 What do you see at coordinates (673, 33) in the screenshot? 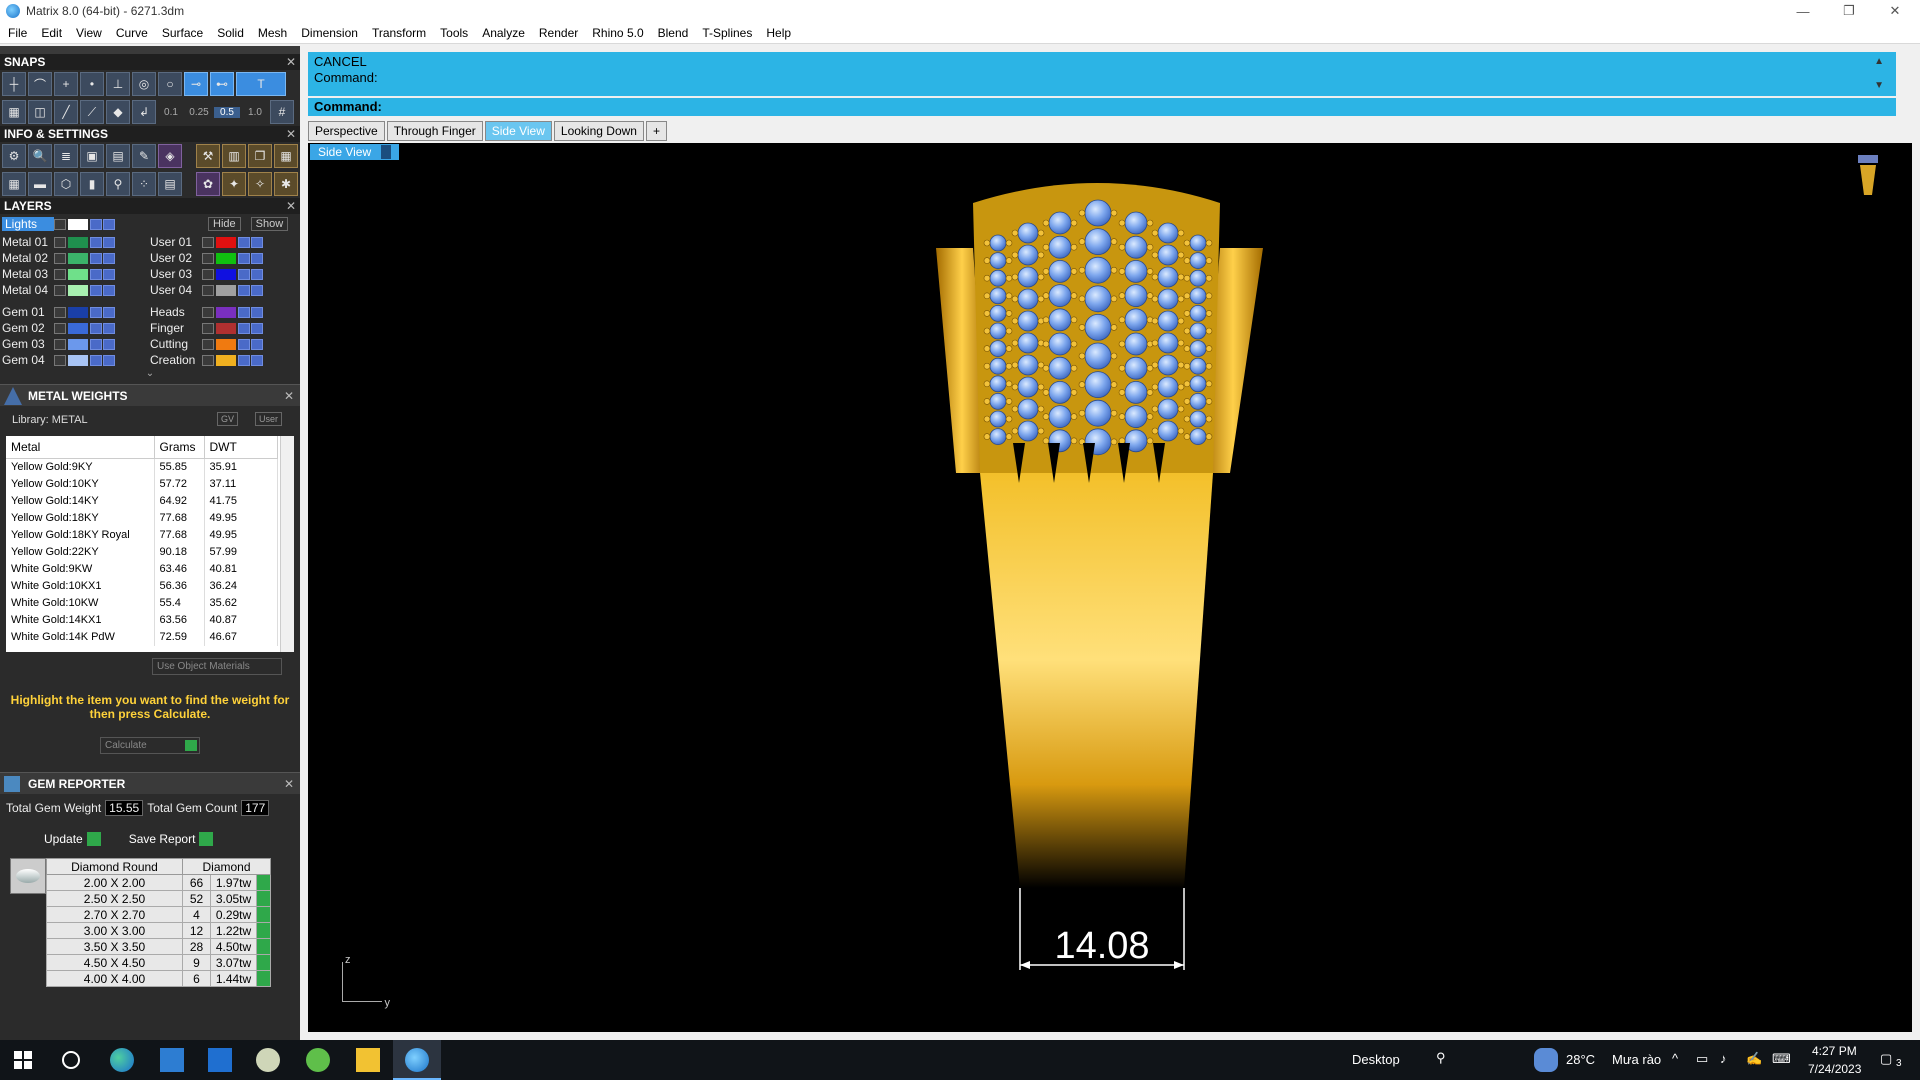
I see `menu-blend: Blend` at bounding box center [673, 33].